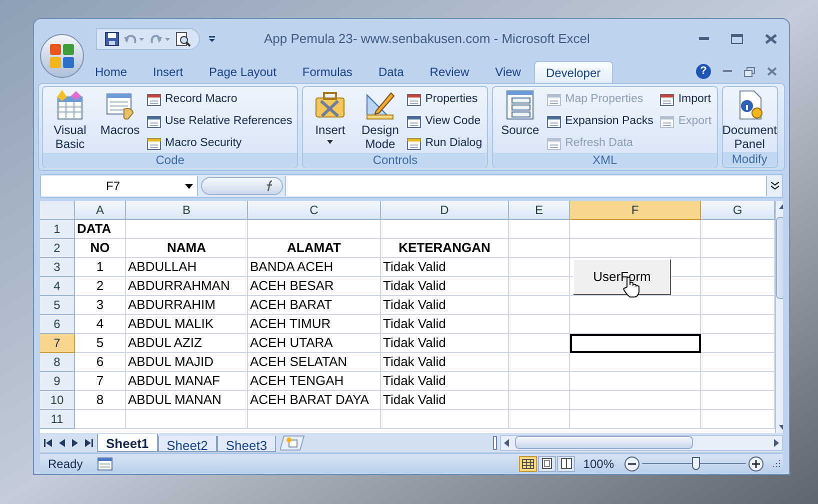 The image size is (818, 504). I want to click on name-box: F7, so click(119, 186).